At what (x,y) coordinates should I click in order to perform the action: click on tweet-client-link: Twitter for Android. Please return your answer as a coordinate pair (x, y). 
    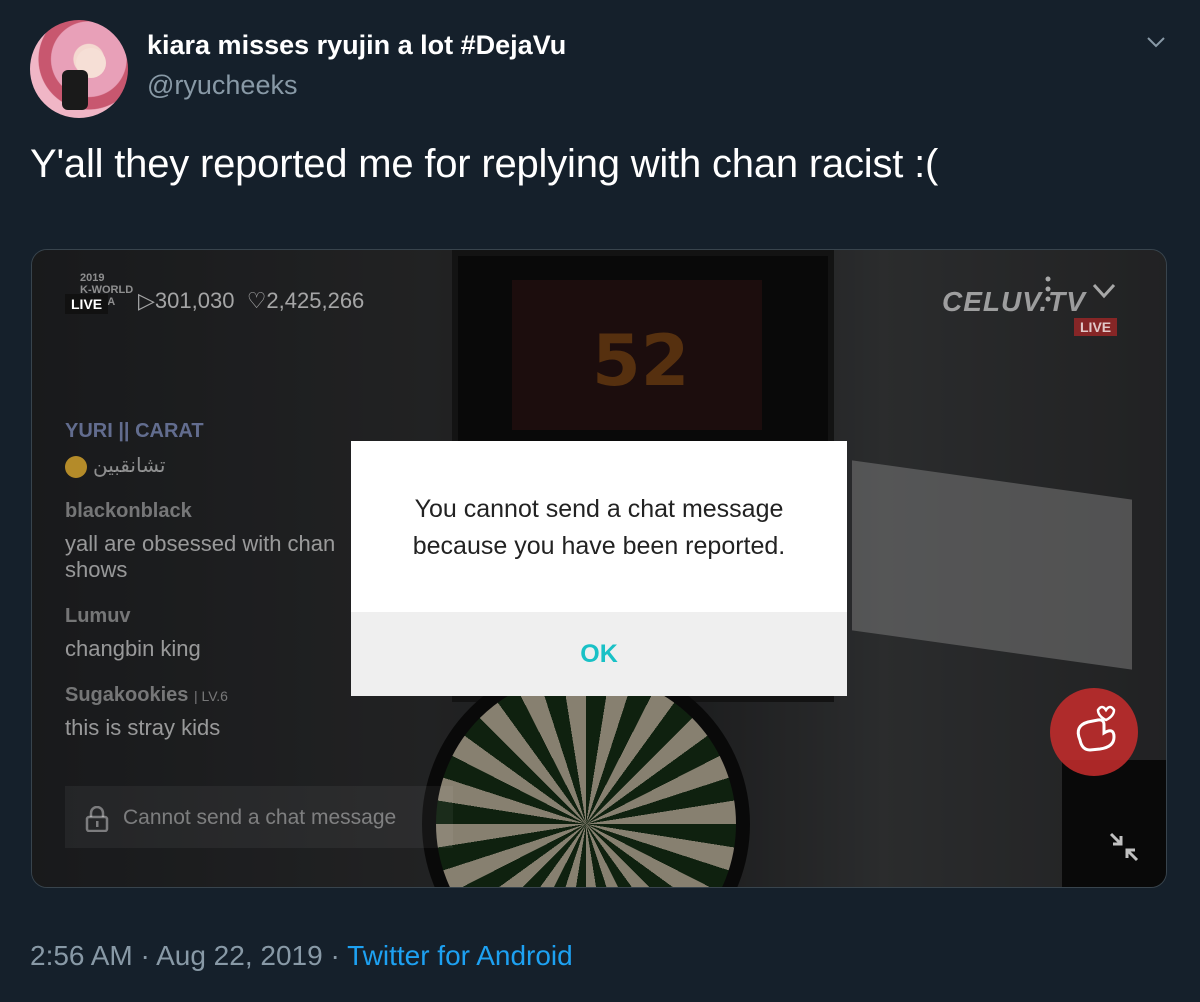
    Looking at the image, I should click on (460, 955).